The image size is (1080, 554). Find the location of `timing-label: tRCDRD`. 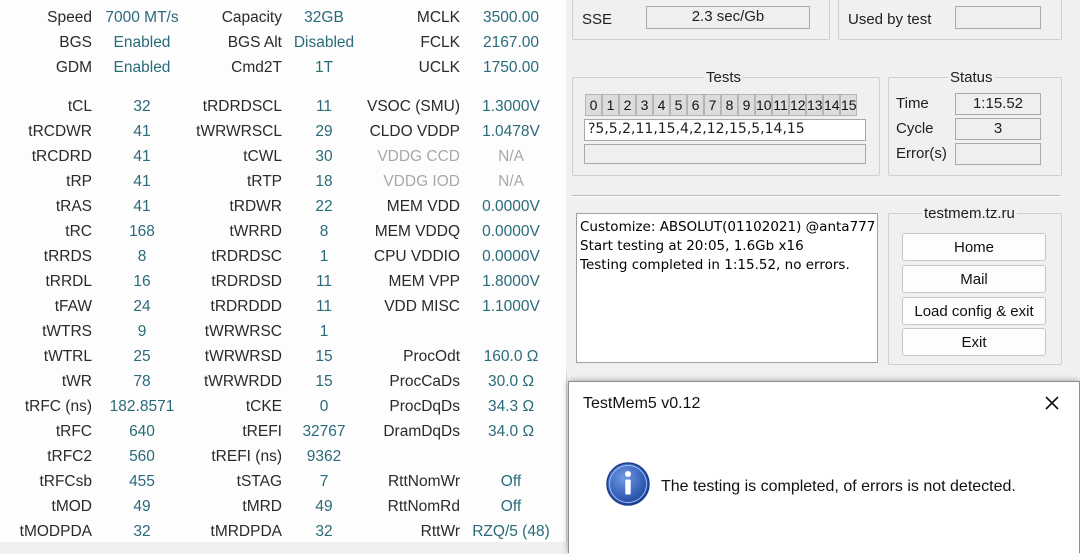

timing-label: tRCDRD is located at coordinates (61, 156).